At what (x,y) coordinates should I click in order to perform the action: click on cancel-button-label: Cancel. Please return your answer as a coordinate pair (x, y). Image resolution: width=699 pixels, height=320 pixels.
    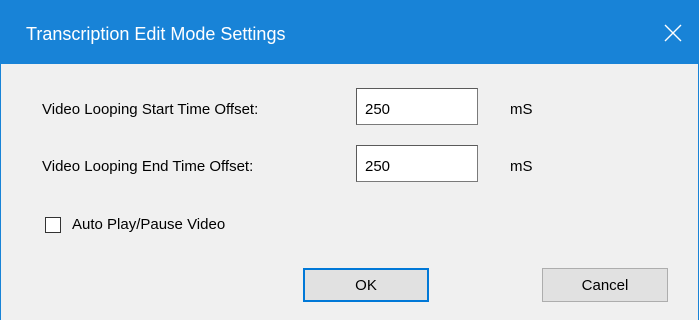
    Looking at the image, I should click on (605, 285).